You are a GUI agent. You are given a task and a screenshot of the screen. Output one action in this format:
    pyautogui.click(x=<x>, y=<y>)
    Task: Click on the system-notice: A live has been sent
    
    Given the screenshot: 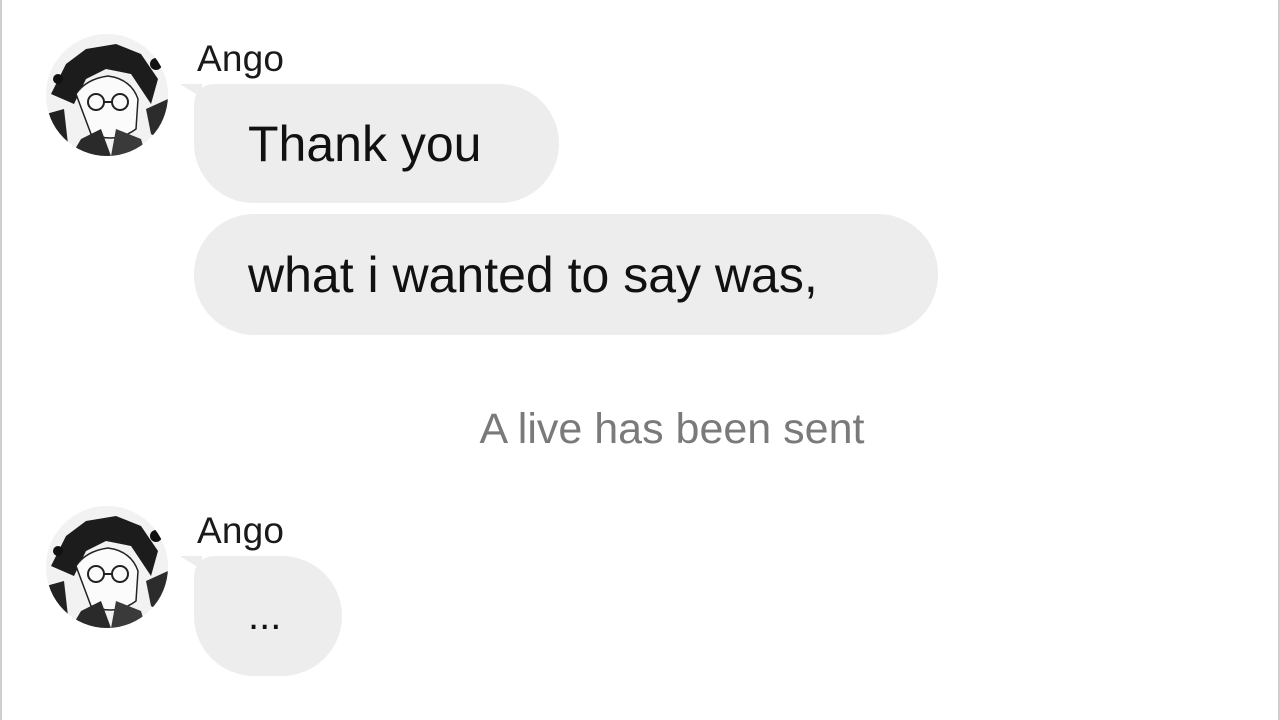 What is the action you would take?
    pyautogui.click(x=672, y=429)
    